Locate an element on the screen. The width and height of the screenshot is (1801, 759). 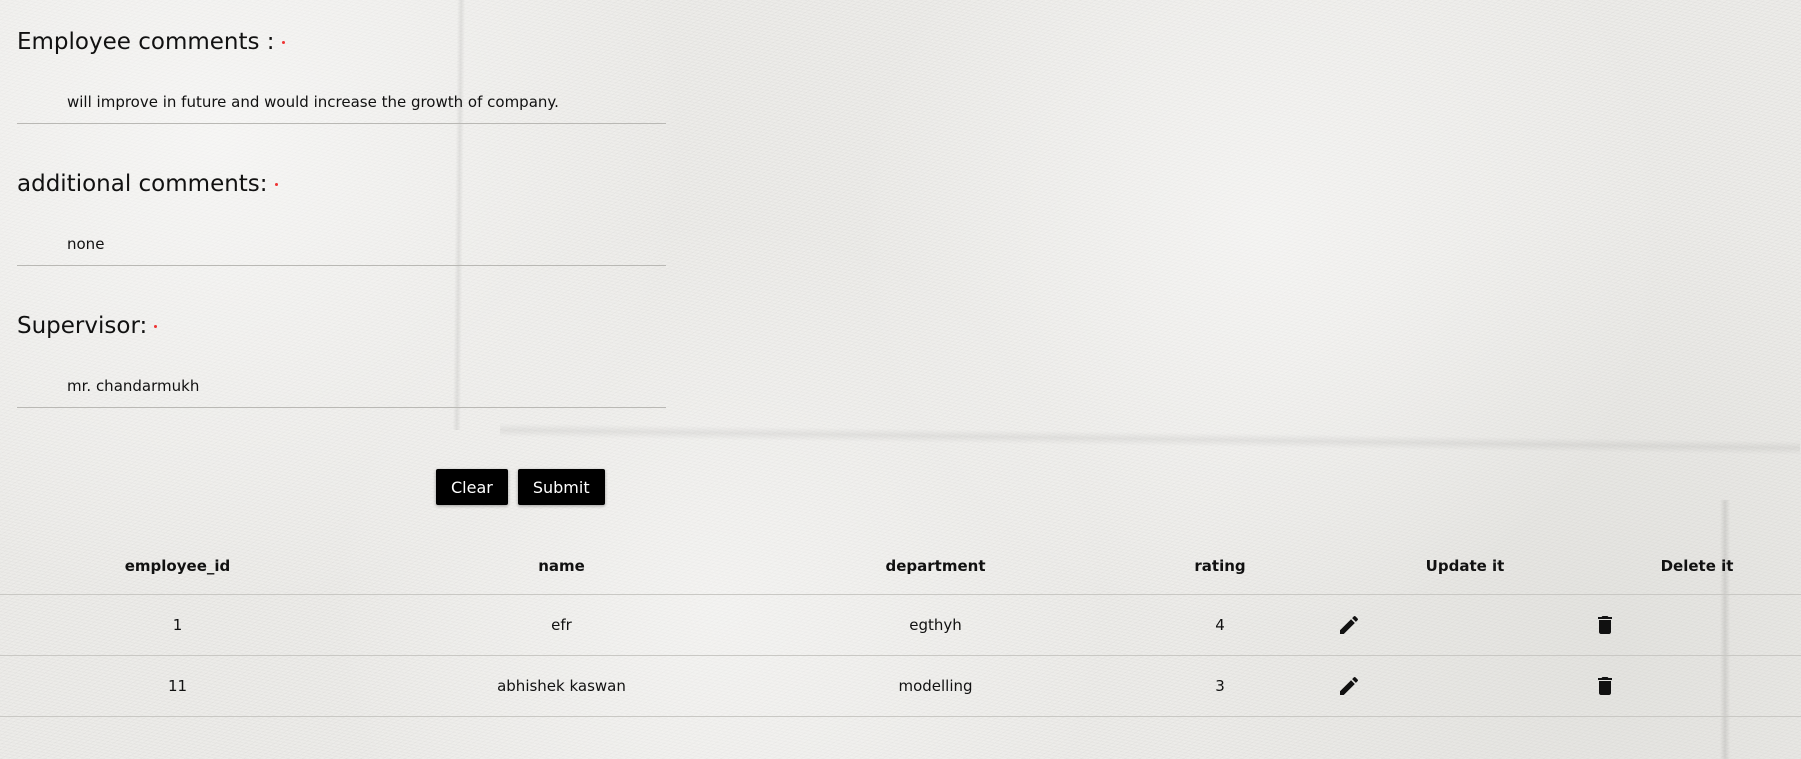
cell-department: modelling is located at coordinates (935, 686).